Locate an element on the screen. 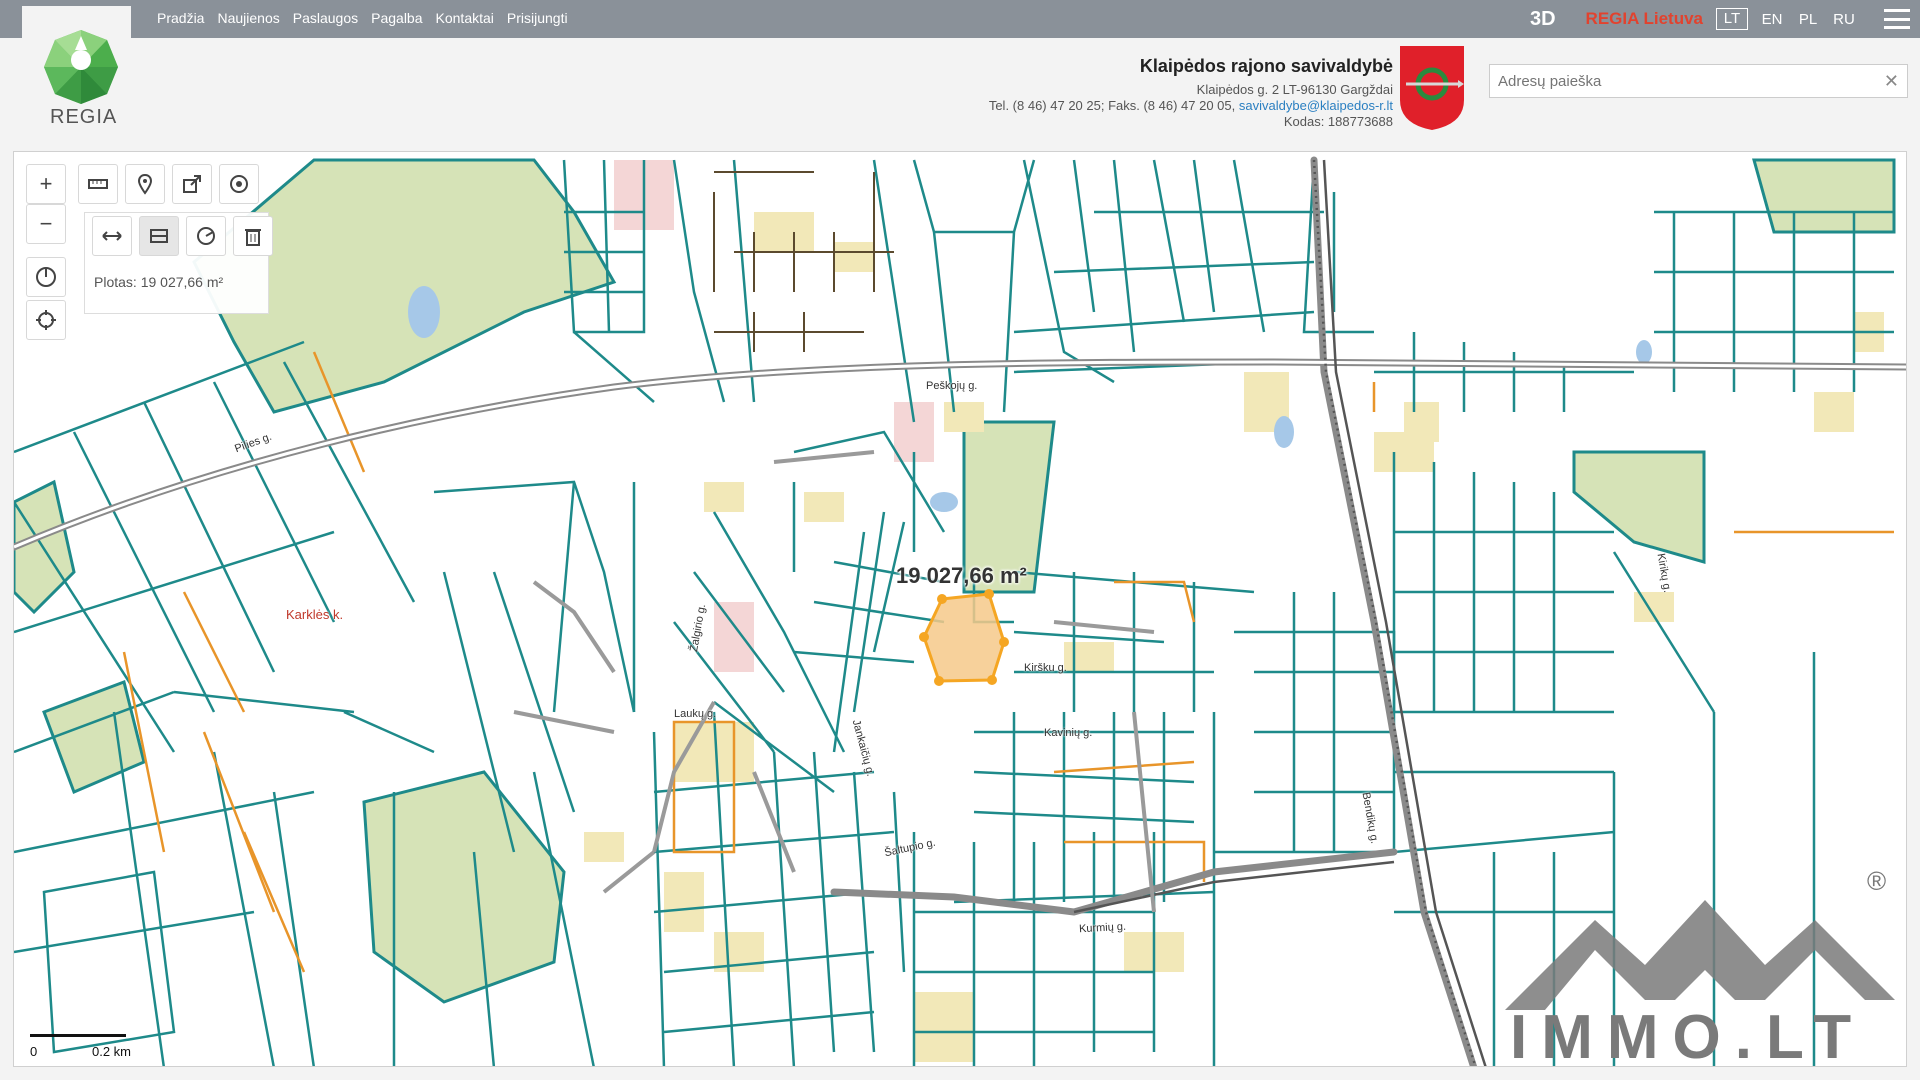 This screenshot has height=1080, width=1920. lang-lt: LT is located at coordinates (1732, 19).